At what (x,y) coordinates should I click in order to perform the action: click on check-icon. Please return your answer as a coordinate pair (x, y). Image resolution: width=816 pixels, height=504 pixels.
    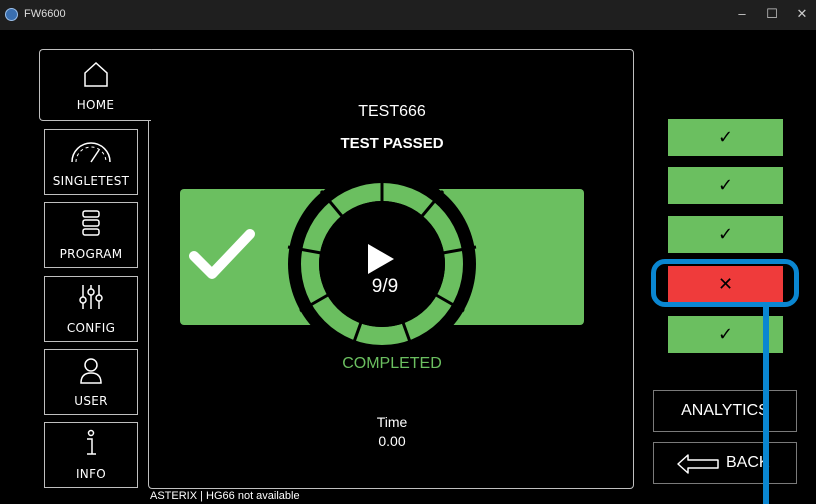
    Looking at the image, I should click on (223, 258).